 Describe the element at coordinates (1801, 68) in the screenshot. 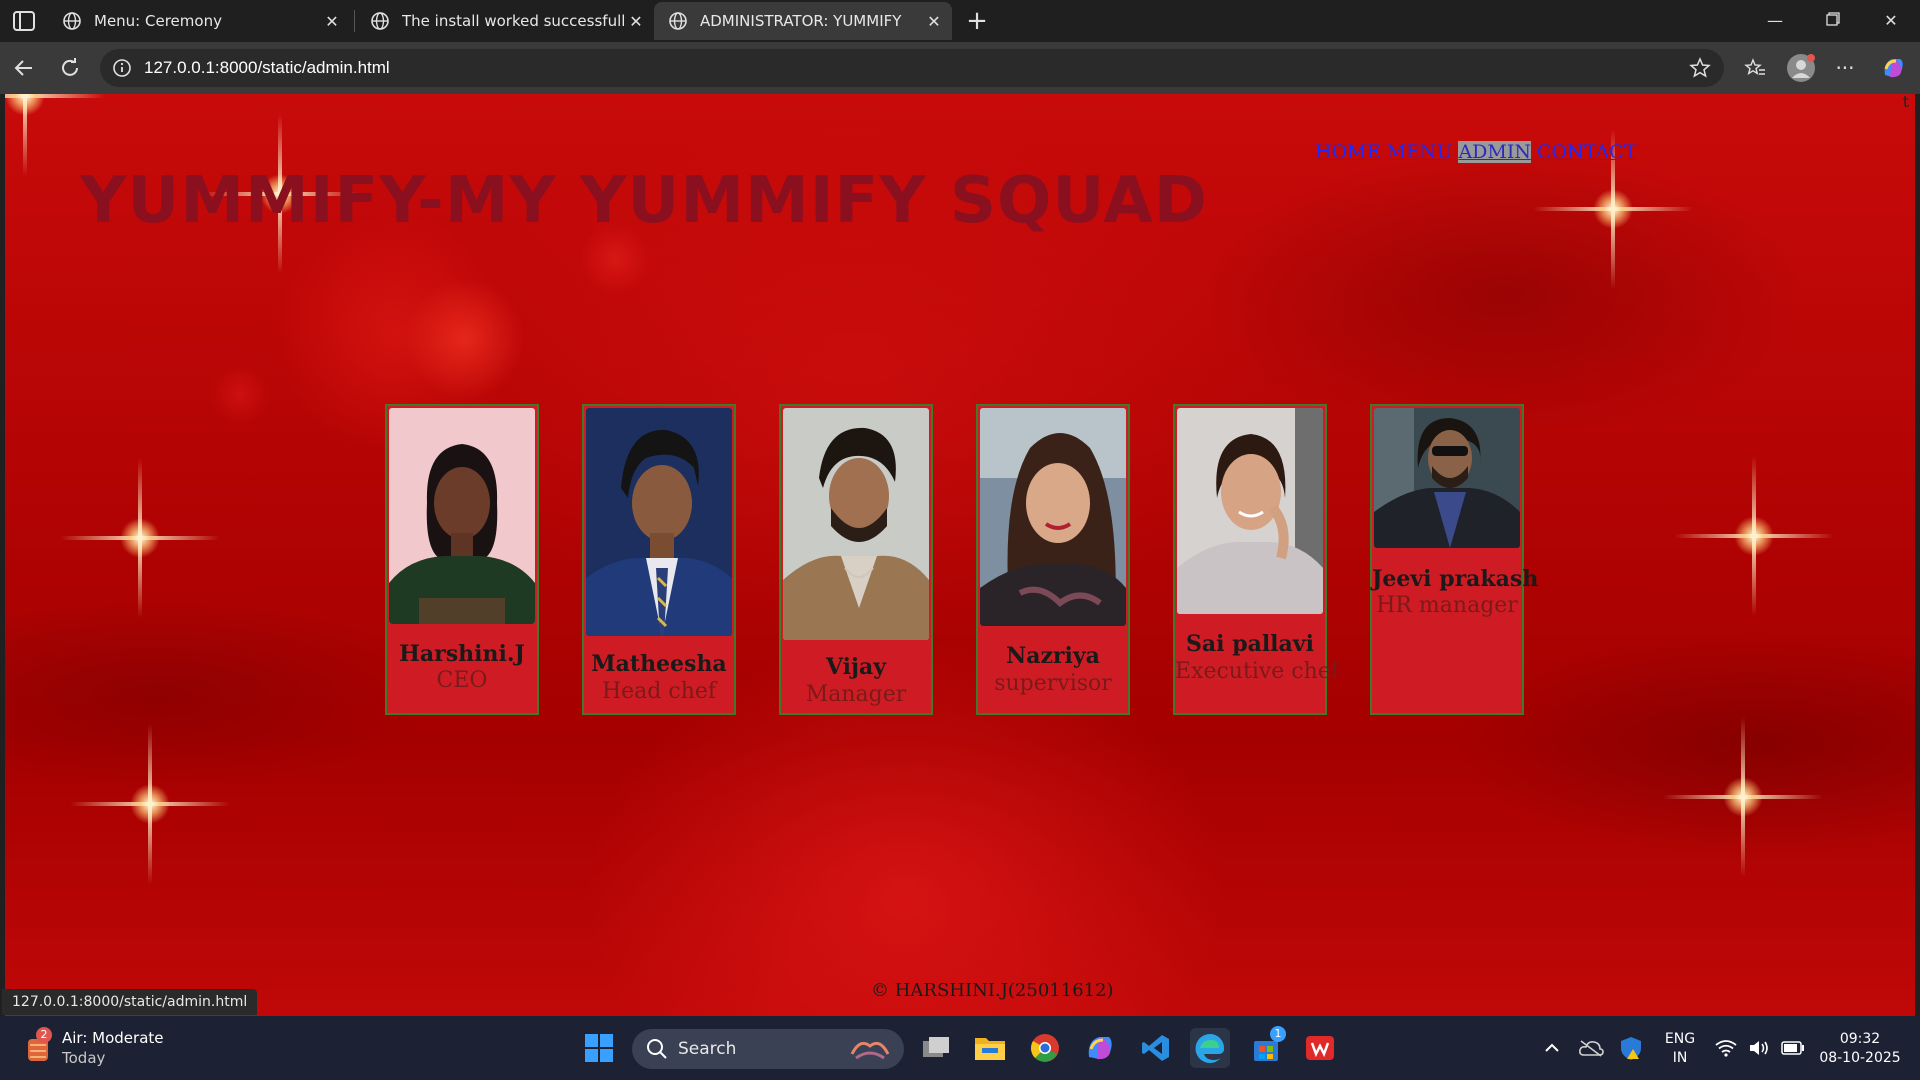

I see `profile-avatar-icon` at that location.